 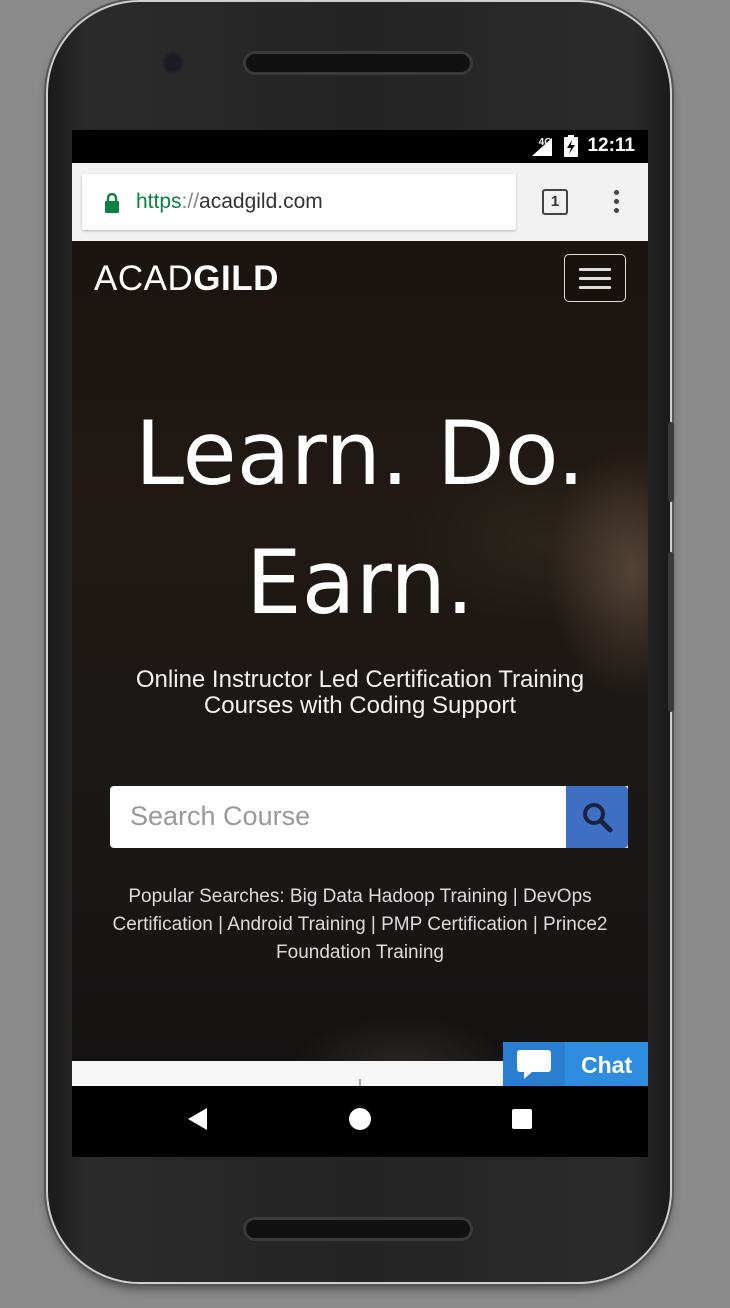 I want to click on battery-icon, so click(x=571, y=146).